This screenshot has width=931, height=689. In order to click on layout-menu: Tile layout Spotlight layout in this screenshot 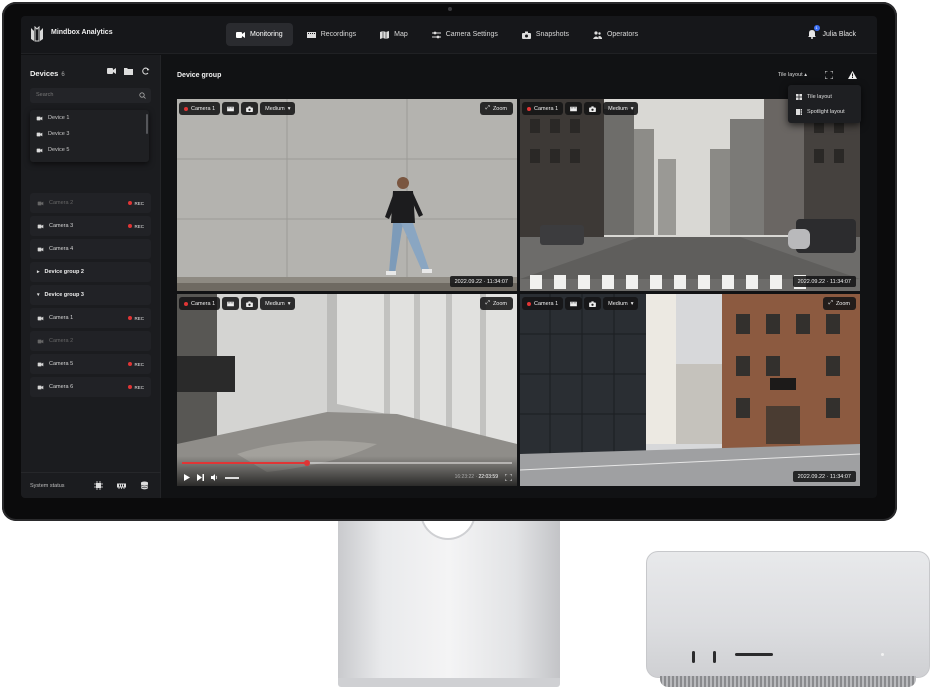, I will do `click(824, 104)`.